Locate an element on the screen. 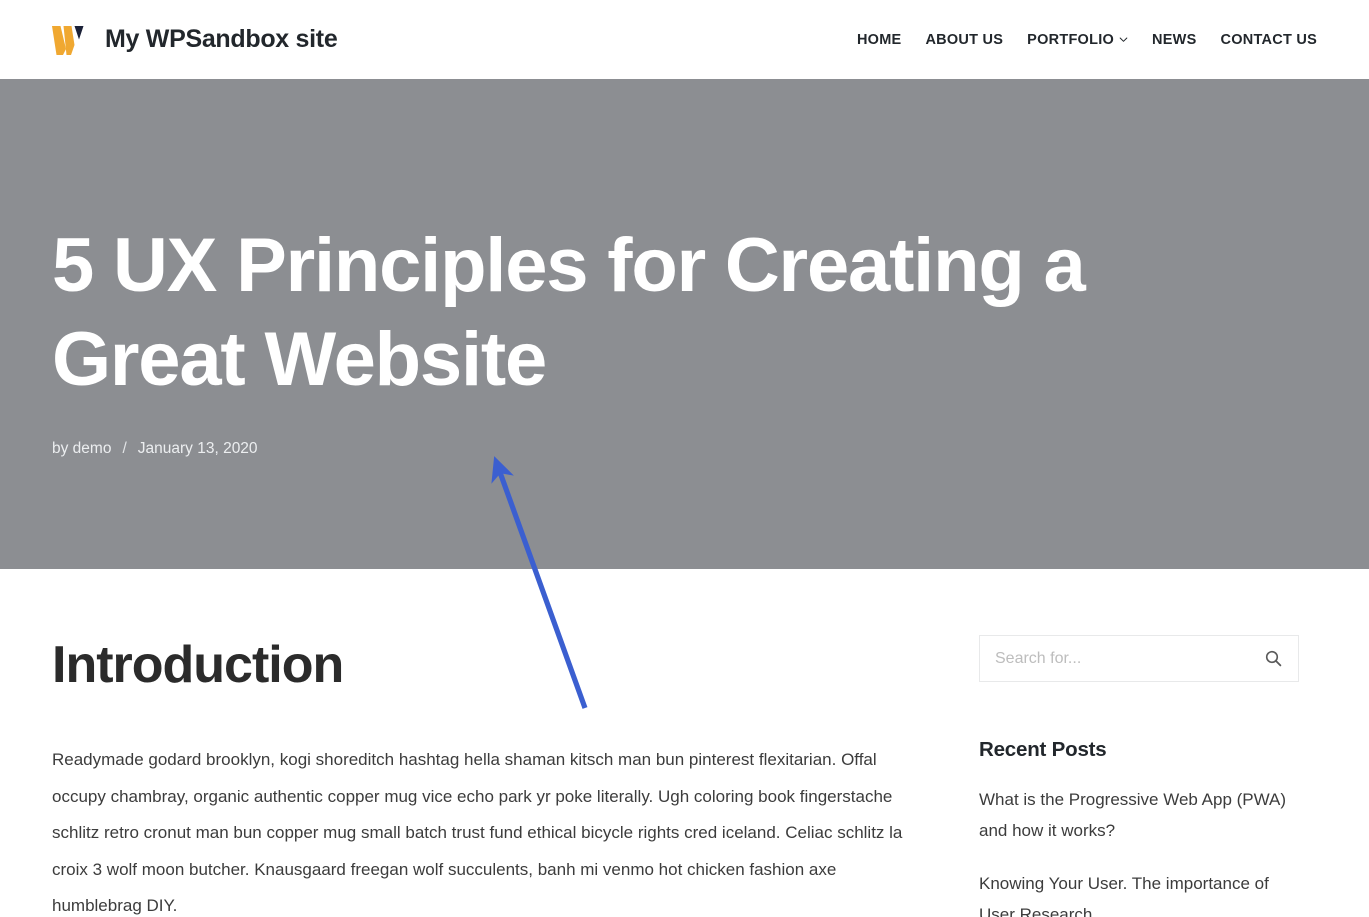 This screenshot has height=917, width=1369. main-navigation: HOME ABOUT US PORTFOLIO NEWS CONTACT US is located at coordinates (1087, 40).